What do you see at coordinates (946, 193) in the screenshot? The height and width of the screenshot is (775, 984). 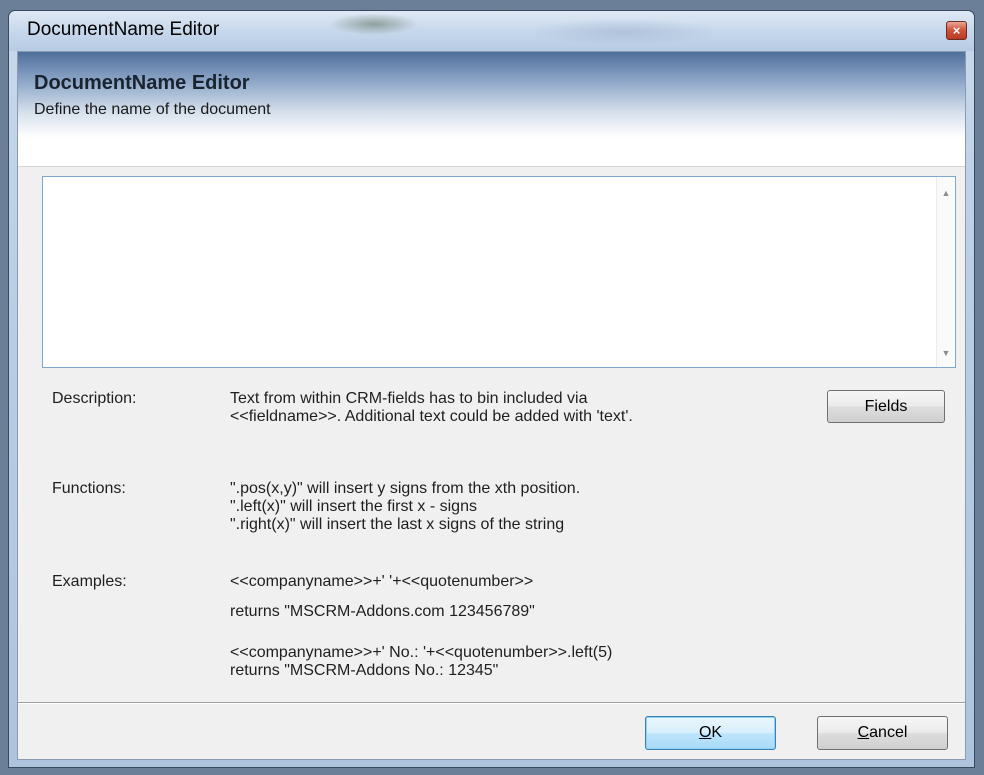 I see `scroll-up-icon: ▲` at bounding box center [946, 193].